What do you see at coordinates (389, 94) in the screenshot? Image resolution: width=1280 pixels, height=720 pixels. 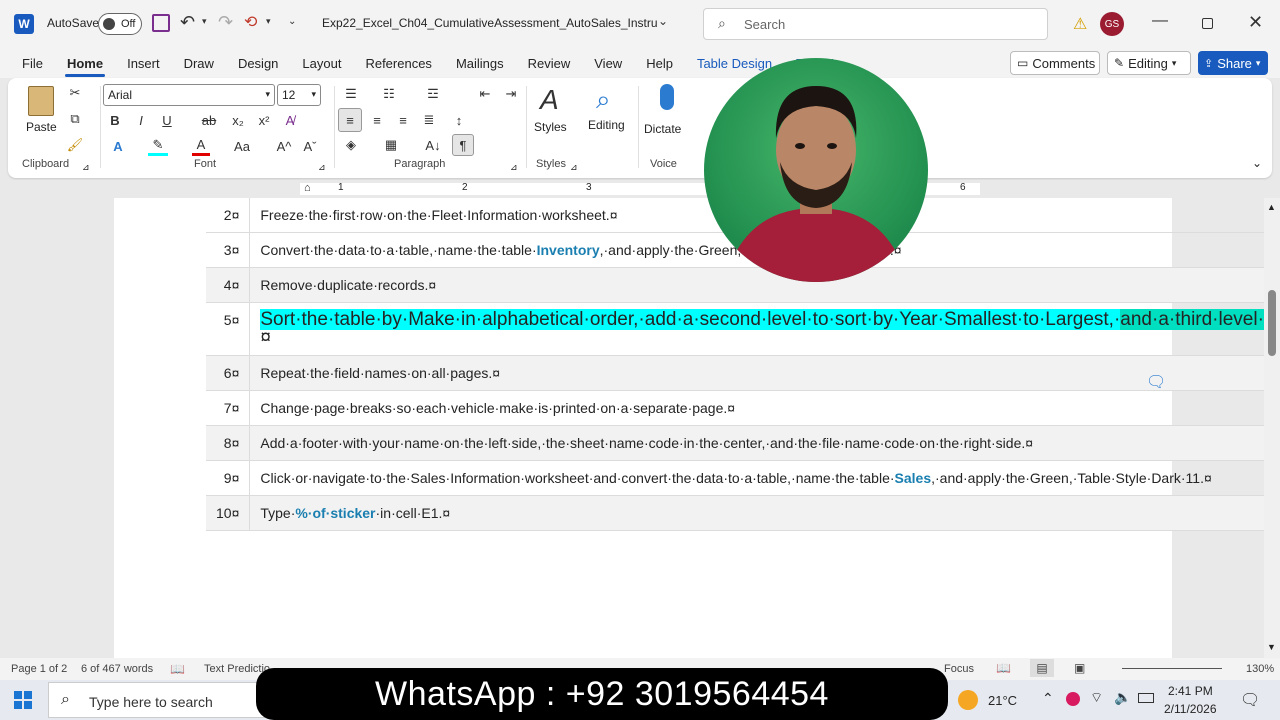 I see `numbering-icon: ☷` at bounding box center [389, 94].